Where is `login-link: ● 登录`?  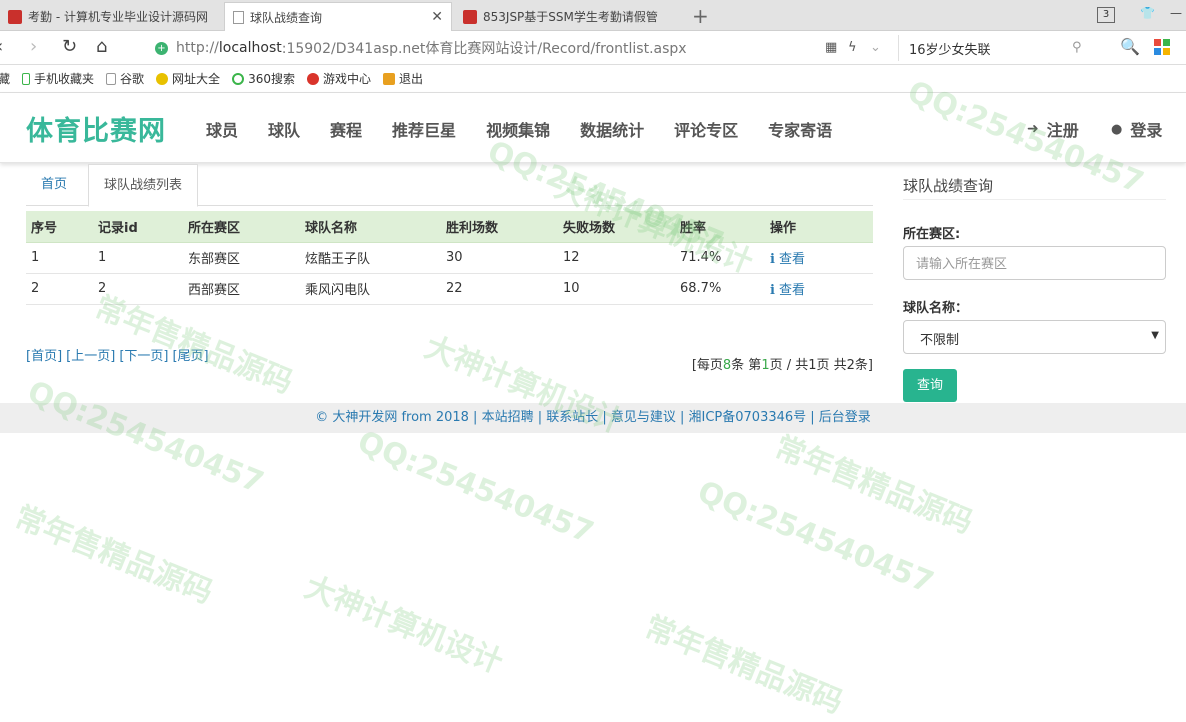
login-link: ● 登录 is located at coordinates (1136, 129).